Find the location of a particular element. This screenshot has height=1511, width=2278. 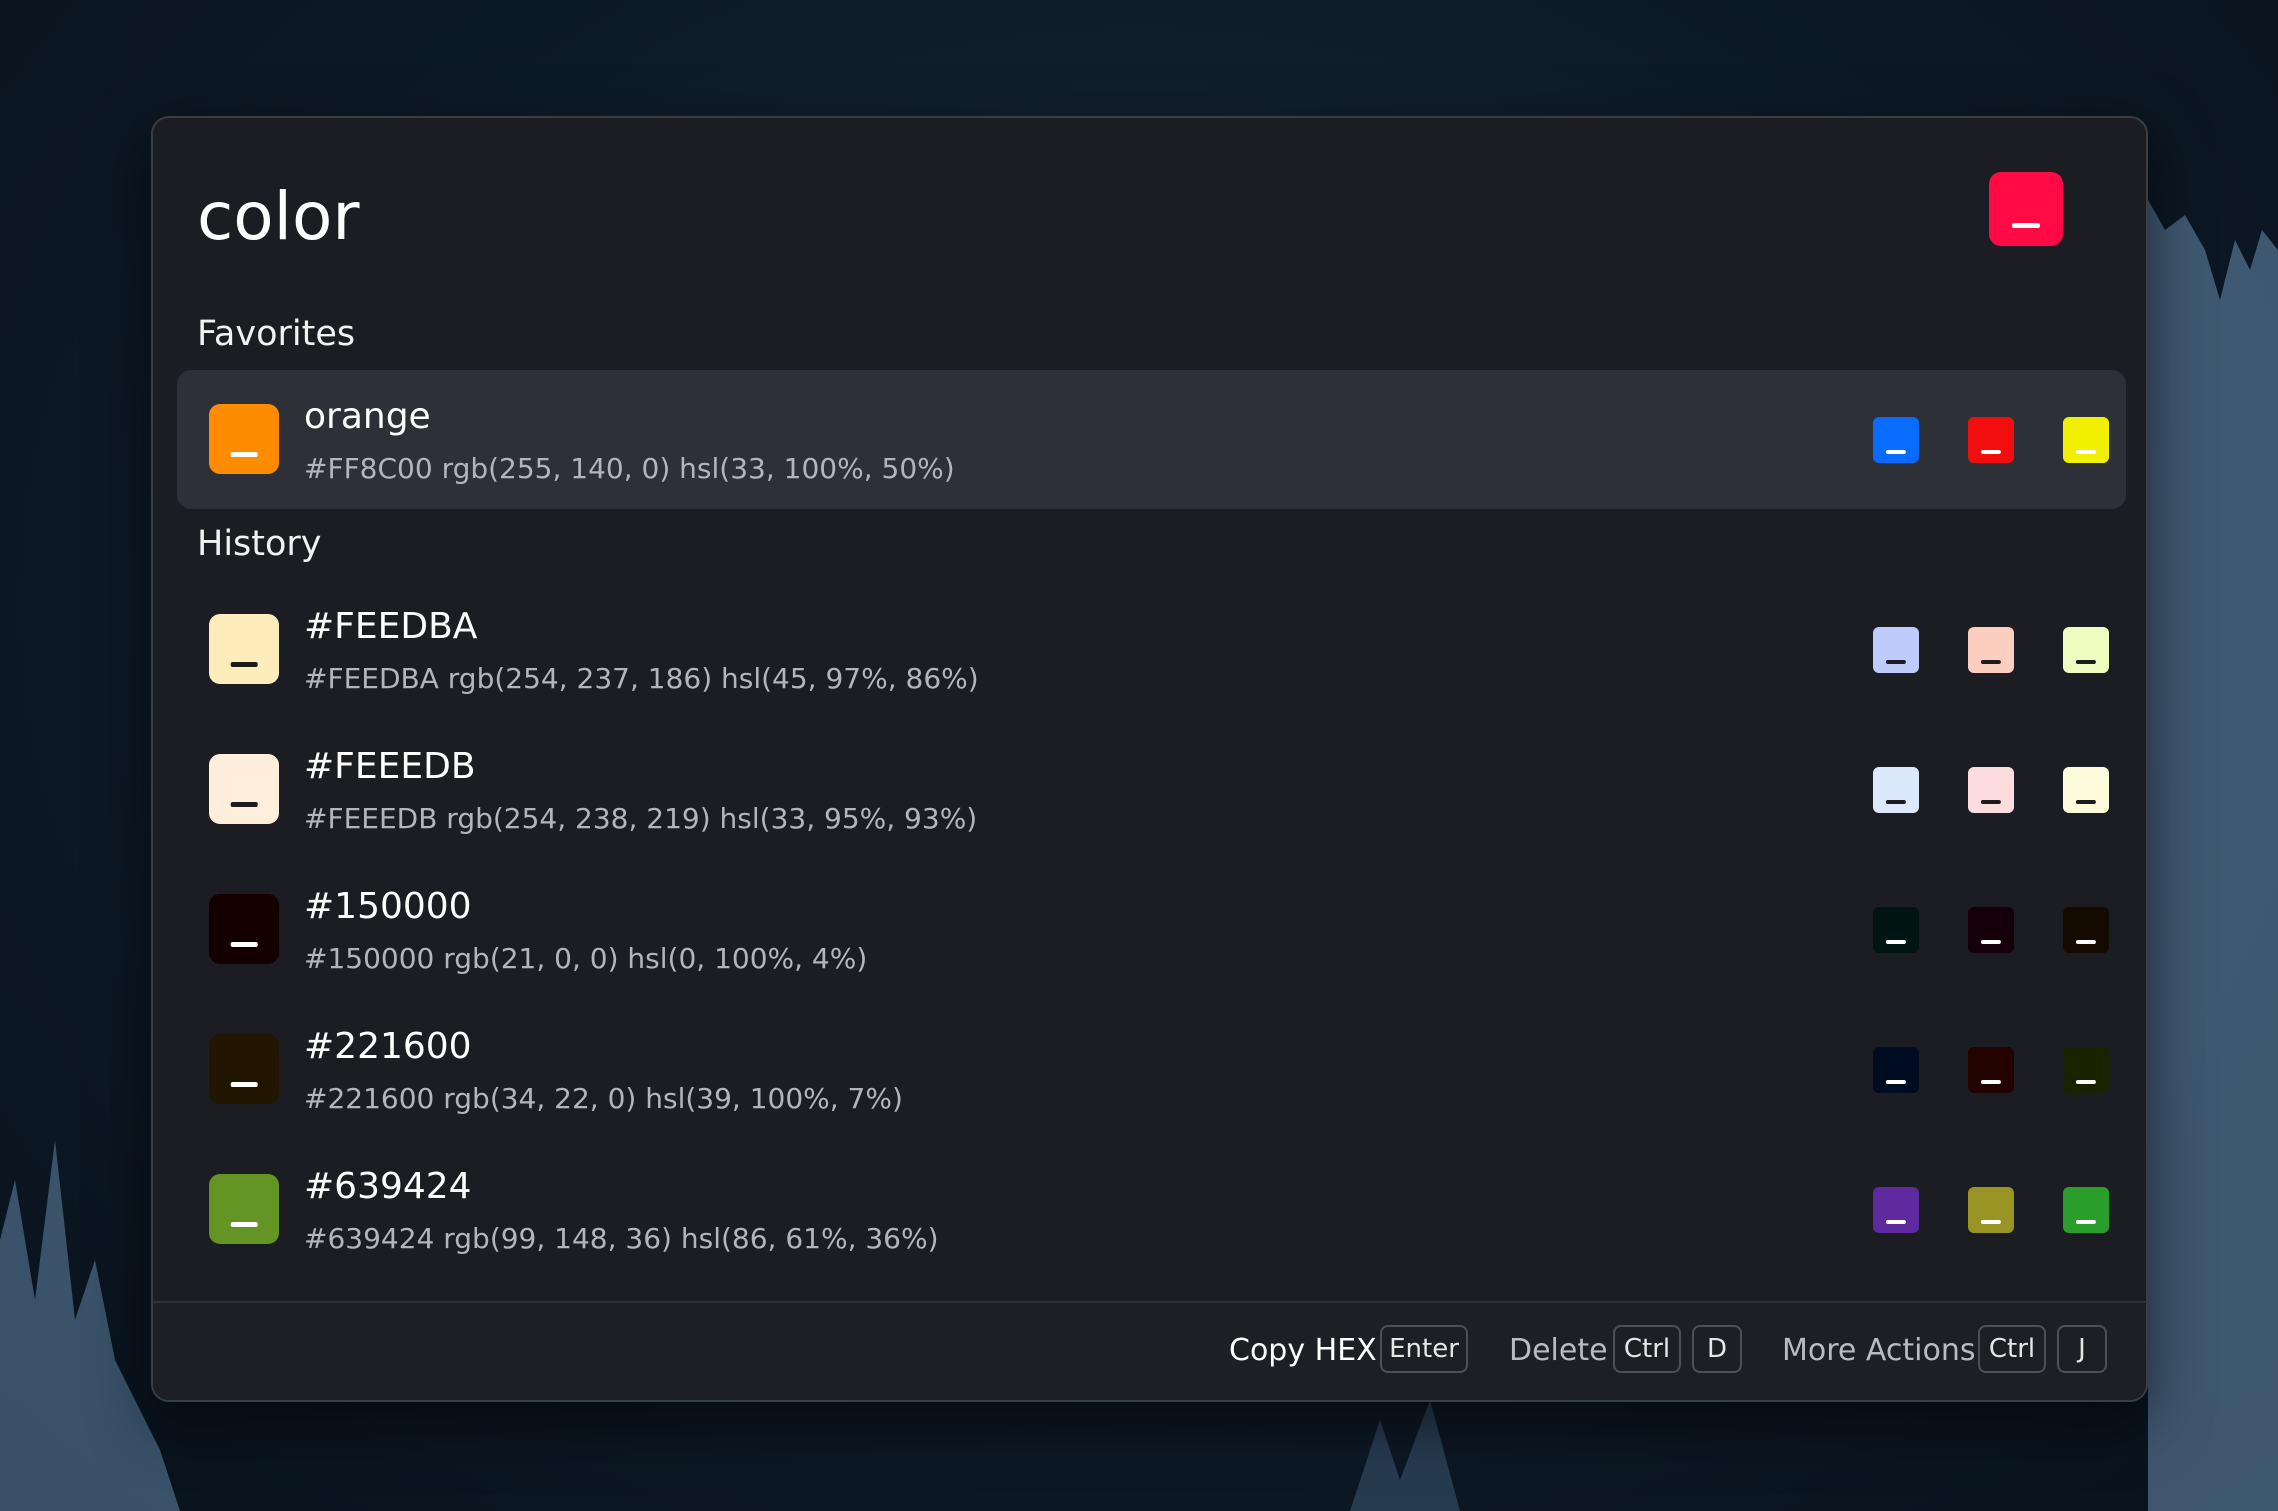

color-name: #639424 is located at coordinates (388, 1186).